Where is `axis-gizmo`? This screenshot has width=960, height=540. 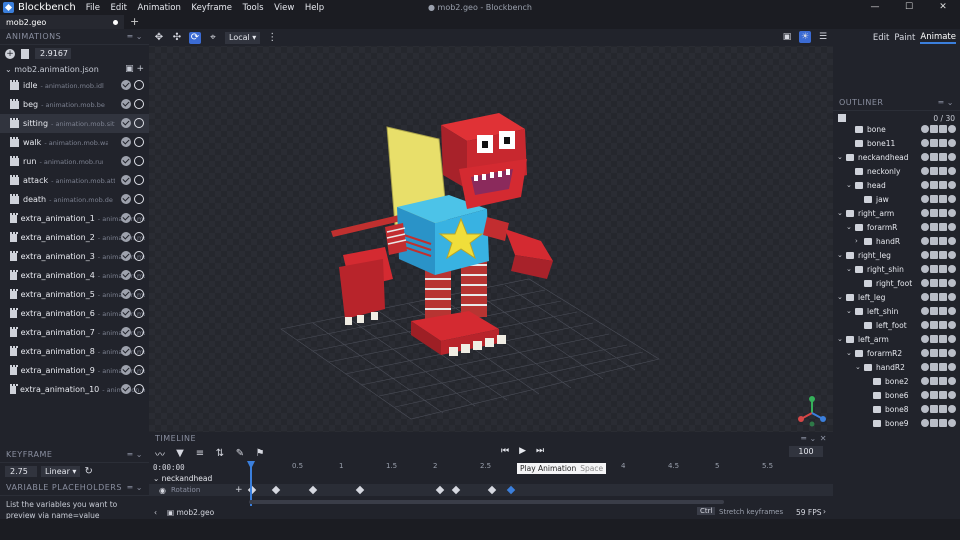
axis-gizmo is located at coordinates (812, 411).